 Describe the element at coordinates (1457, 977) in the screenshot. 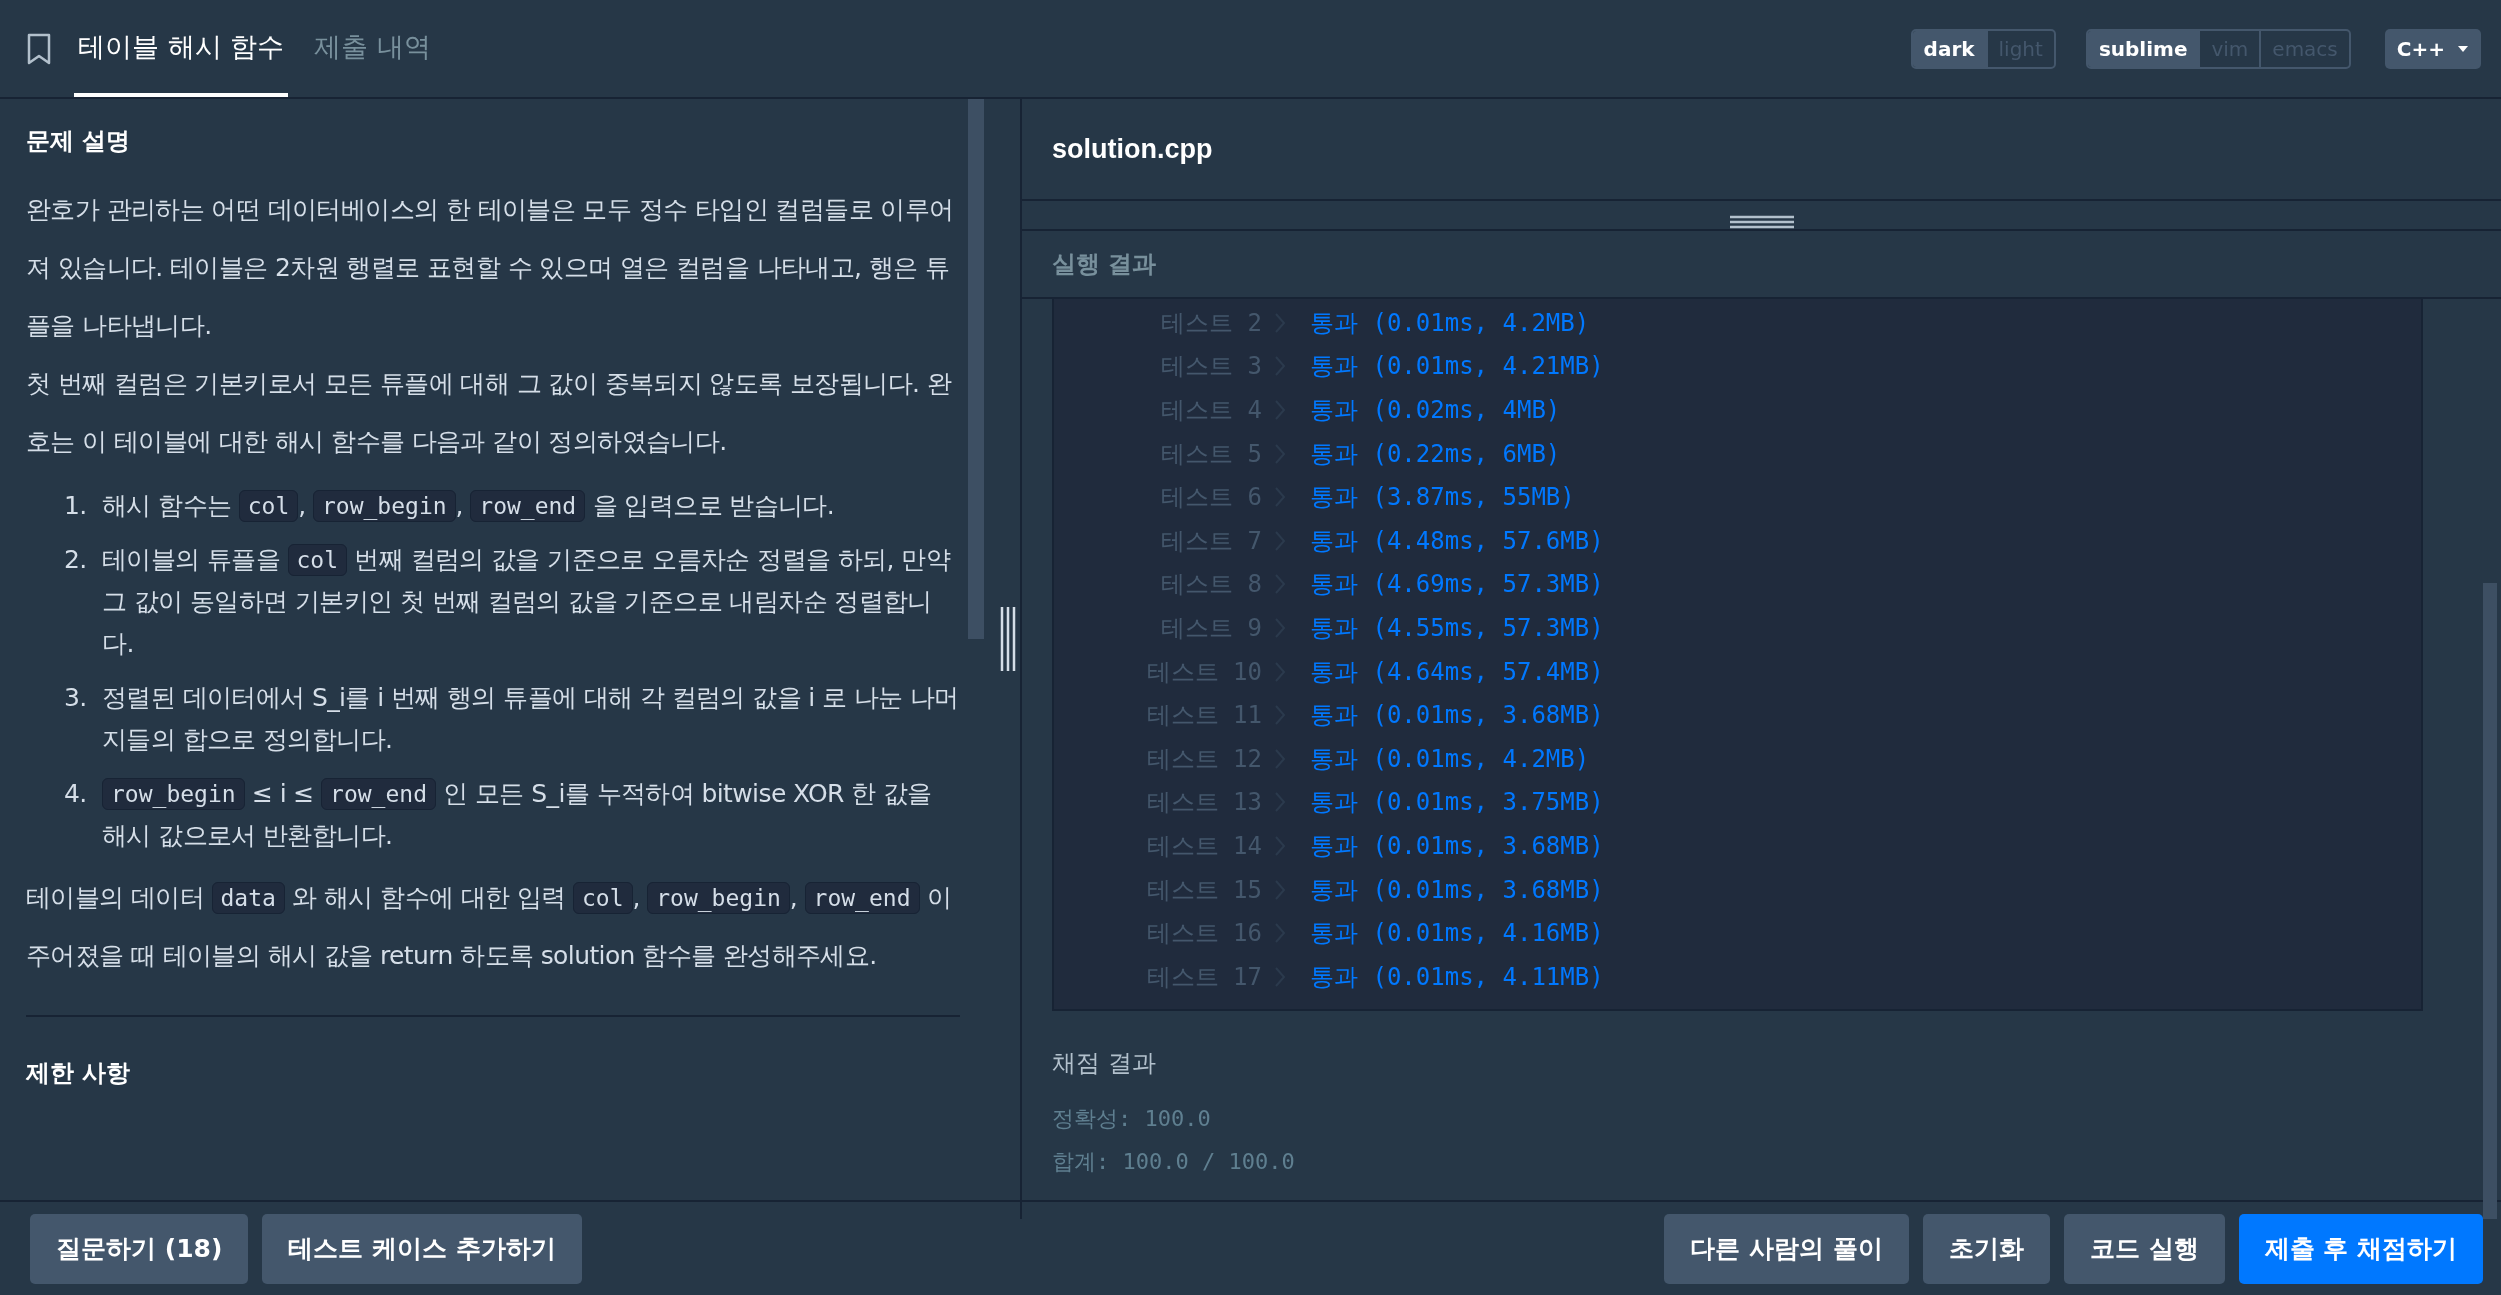

I see `test-result: 통과 (0.01ms, 4.11MB)` at that location.